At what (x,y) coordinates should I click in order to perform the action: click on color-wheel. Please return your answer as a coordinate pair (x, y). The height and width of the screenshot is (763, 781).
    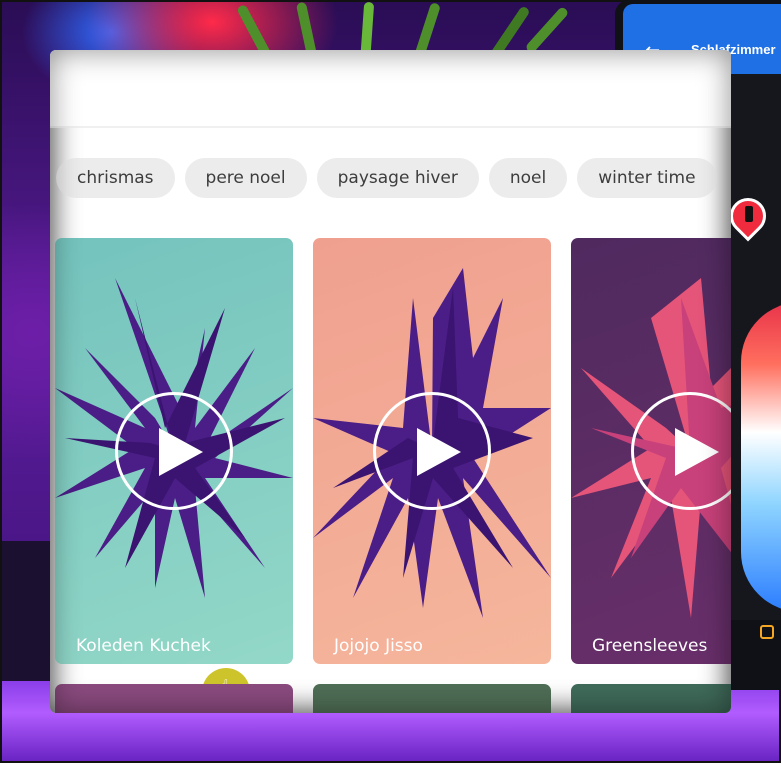
    Looking at the image, I should click on (761, 457).